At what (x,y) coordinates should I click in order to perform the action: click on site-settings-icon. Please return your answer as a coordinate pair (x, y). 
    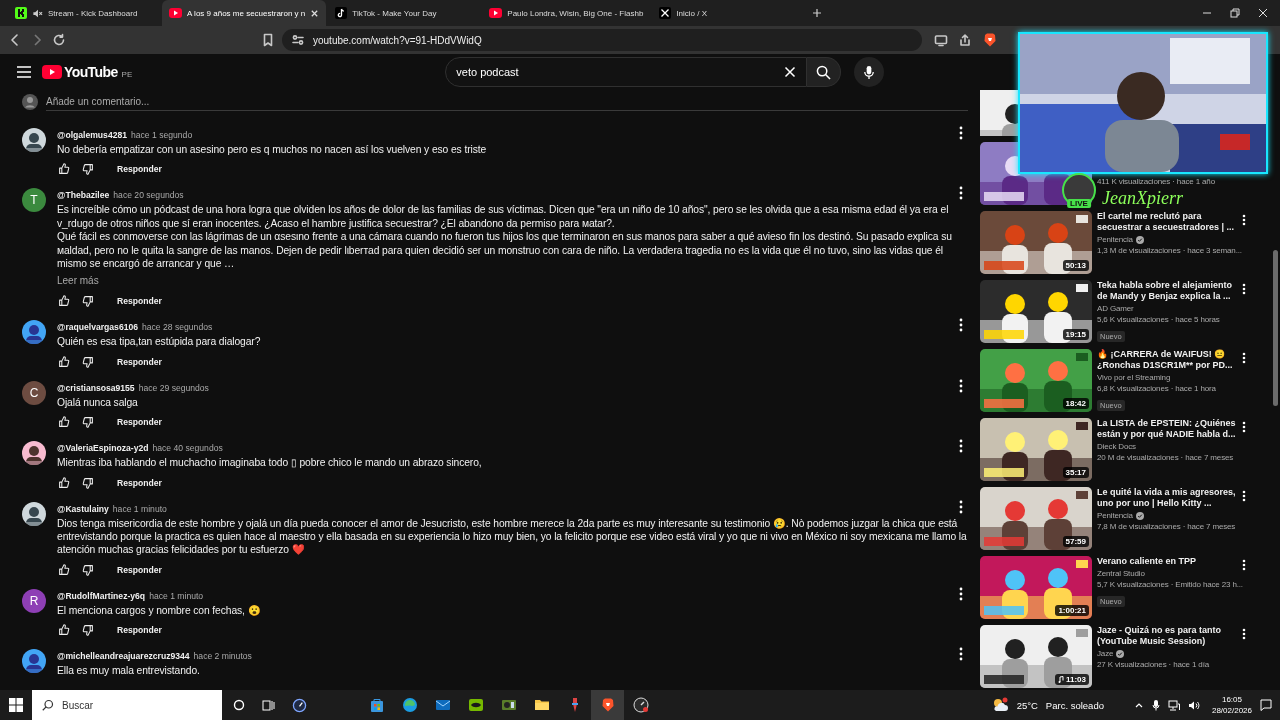
    Looking at the image, I should click on (298, 40).